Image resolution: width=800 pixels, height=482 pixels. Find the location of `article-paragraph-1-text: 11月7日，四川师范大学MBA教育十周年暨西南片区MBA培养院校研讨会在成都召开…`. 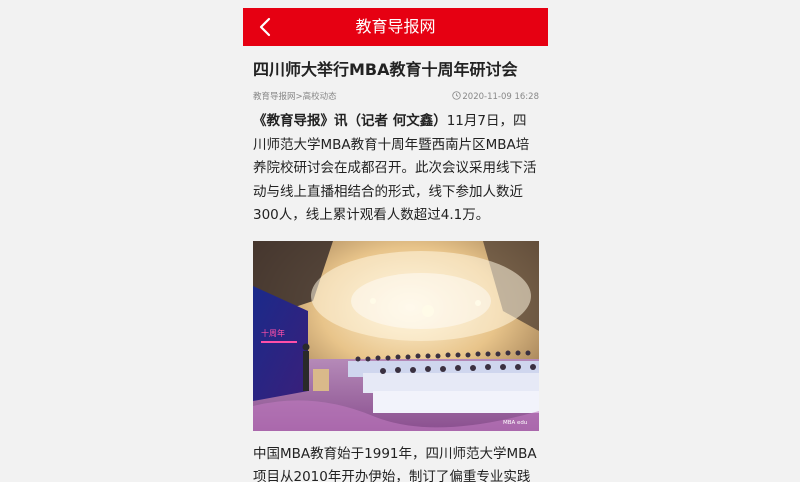

article-paragraph-1-text: 11月7日，四川师范大学MBA教育十周年暨西南片区MBA培养院校研讨会在成都召开… is located at coordinates (395, 168).